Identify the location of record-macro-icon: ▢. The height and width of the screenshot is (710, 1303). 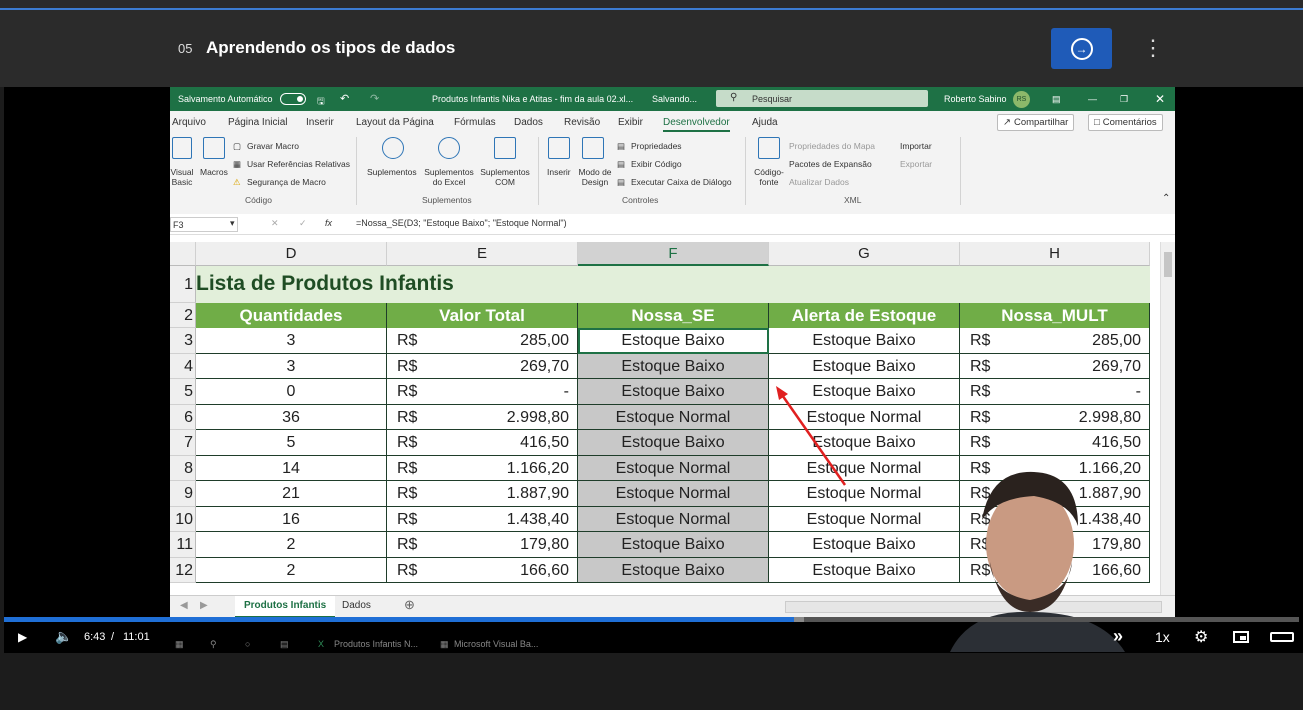
(237, 146).